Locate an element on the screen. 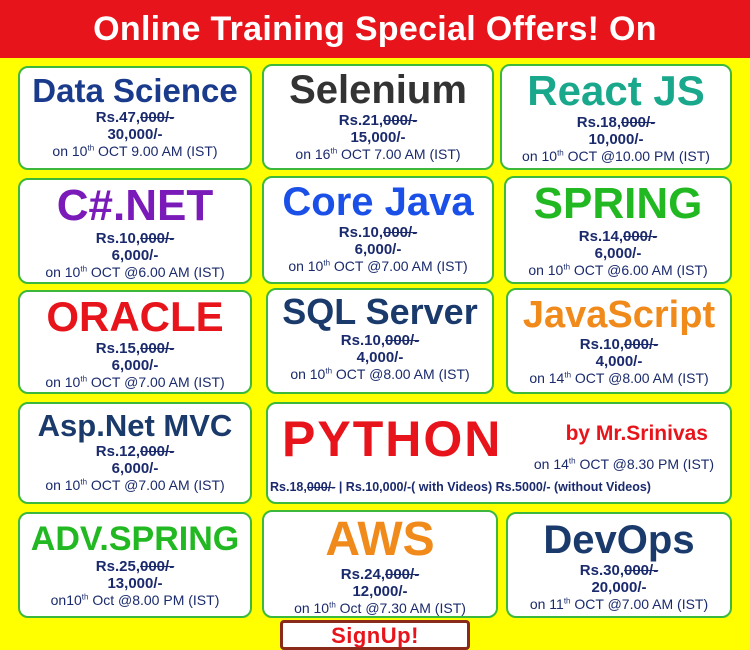 This screenshot has height=650, width=750. offer-banner: Online Training Special Offers! On is located at coordinates (375, 29).